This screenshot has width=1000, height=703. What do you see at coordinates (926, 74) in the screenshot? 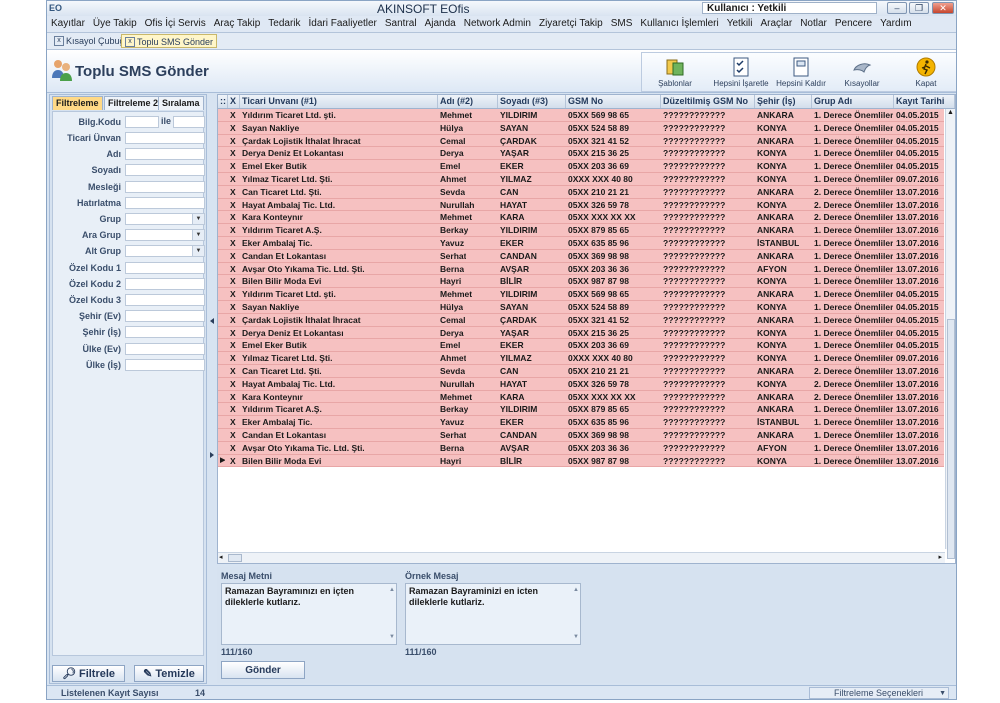
I see `close-page-button: Kapat` at bounding box center [926, 74].